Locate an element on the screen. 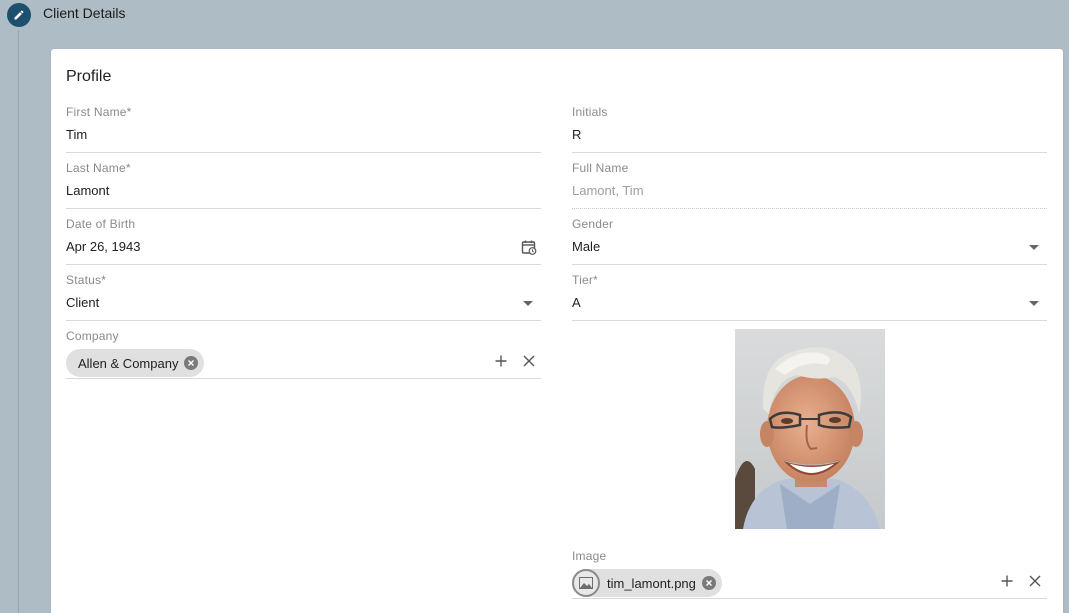 Image resolution: width=1069 pixels, height=613 pixels. first-name-field: First Name* Tim is located at coordinates (303, 129).